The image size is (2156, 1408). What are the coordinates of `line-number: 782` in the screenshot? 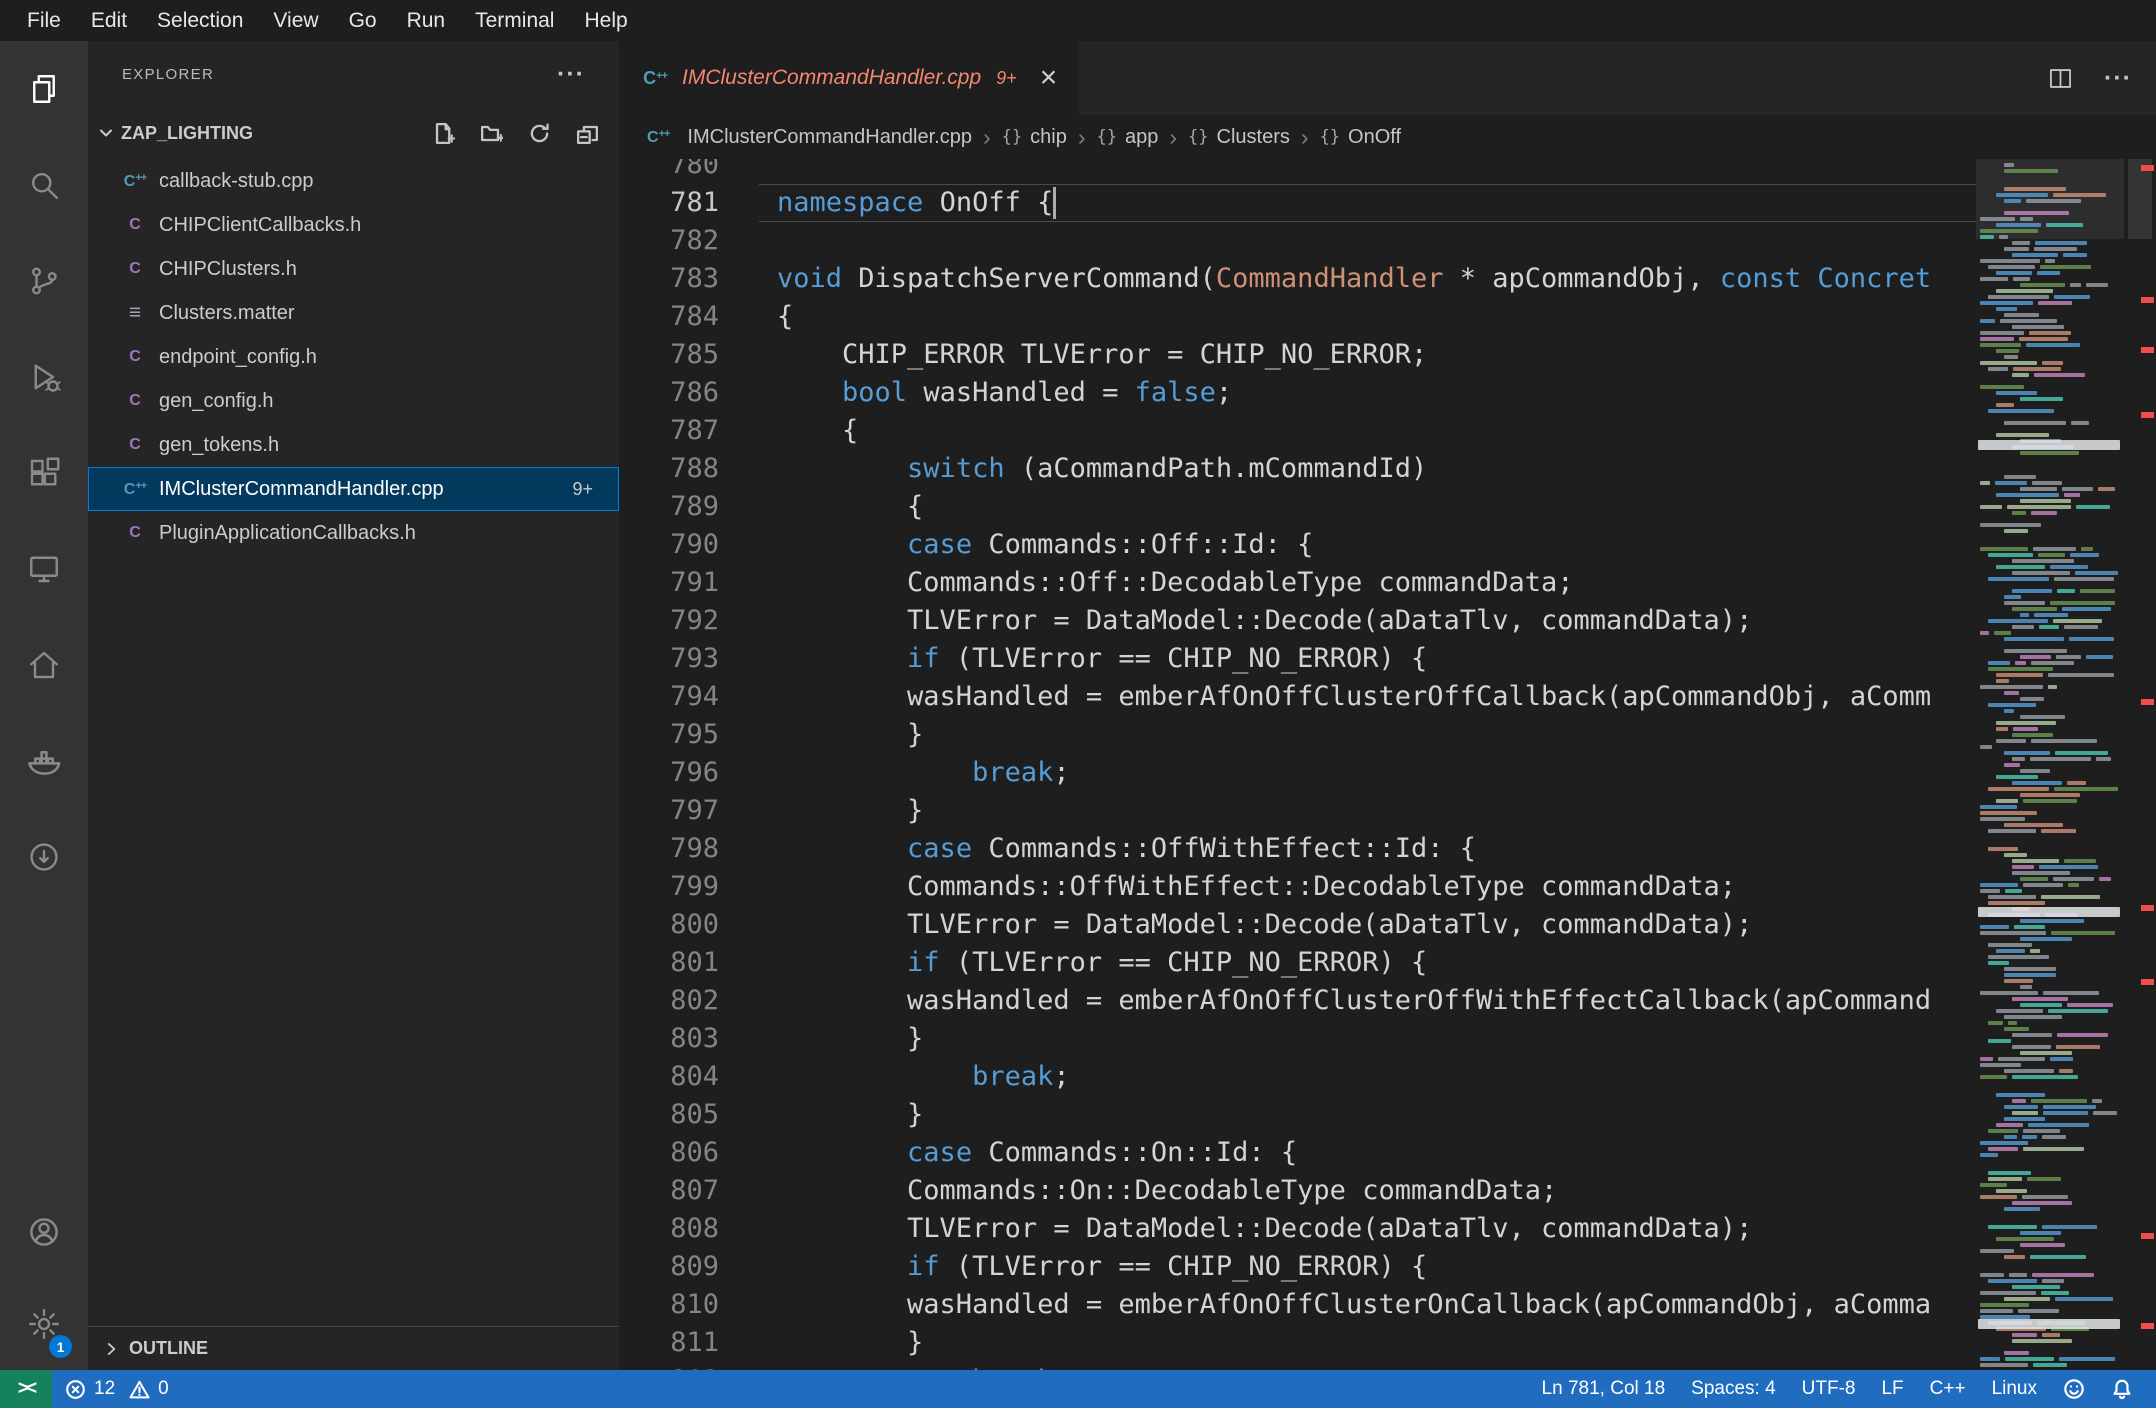 It's located at (669, 241).